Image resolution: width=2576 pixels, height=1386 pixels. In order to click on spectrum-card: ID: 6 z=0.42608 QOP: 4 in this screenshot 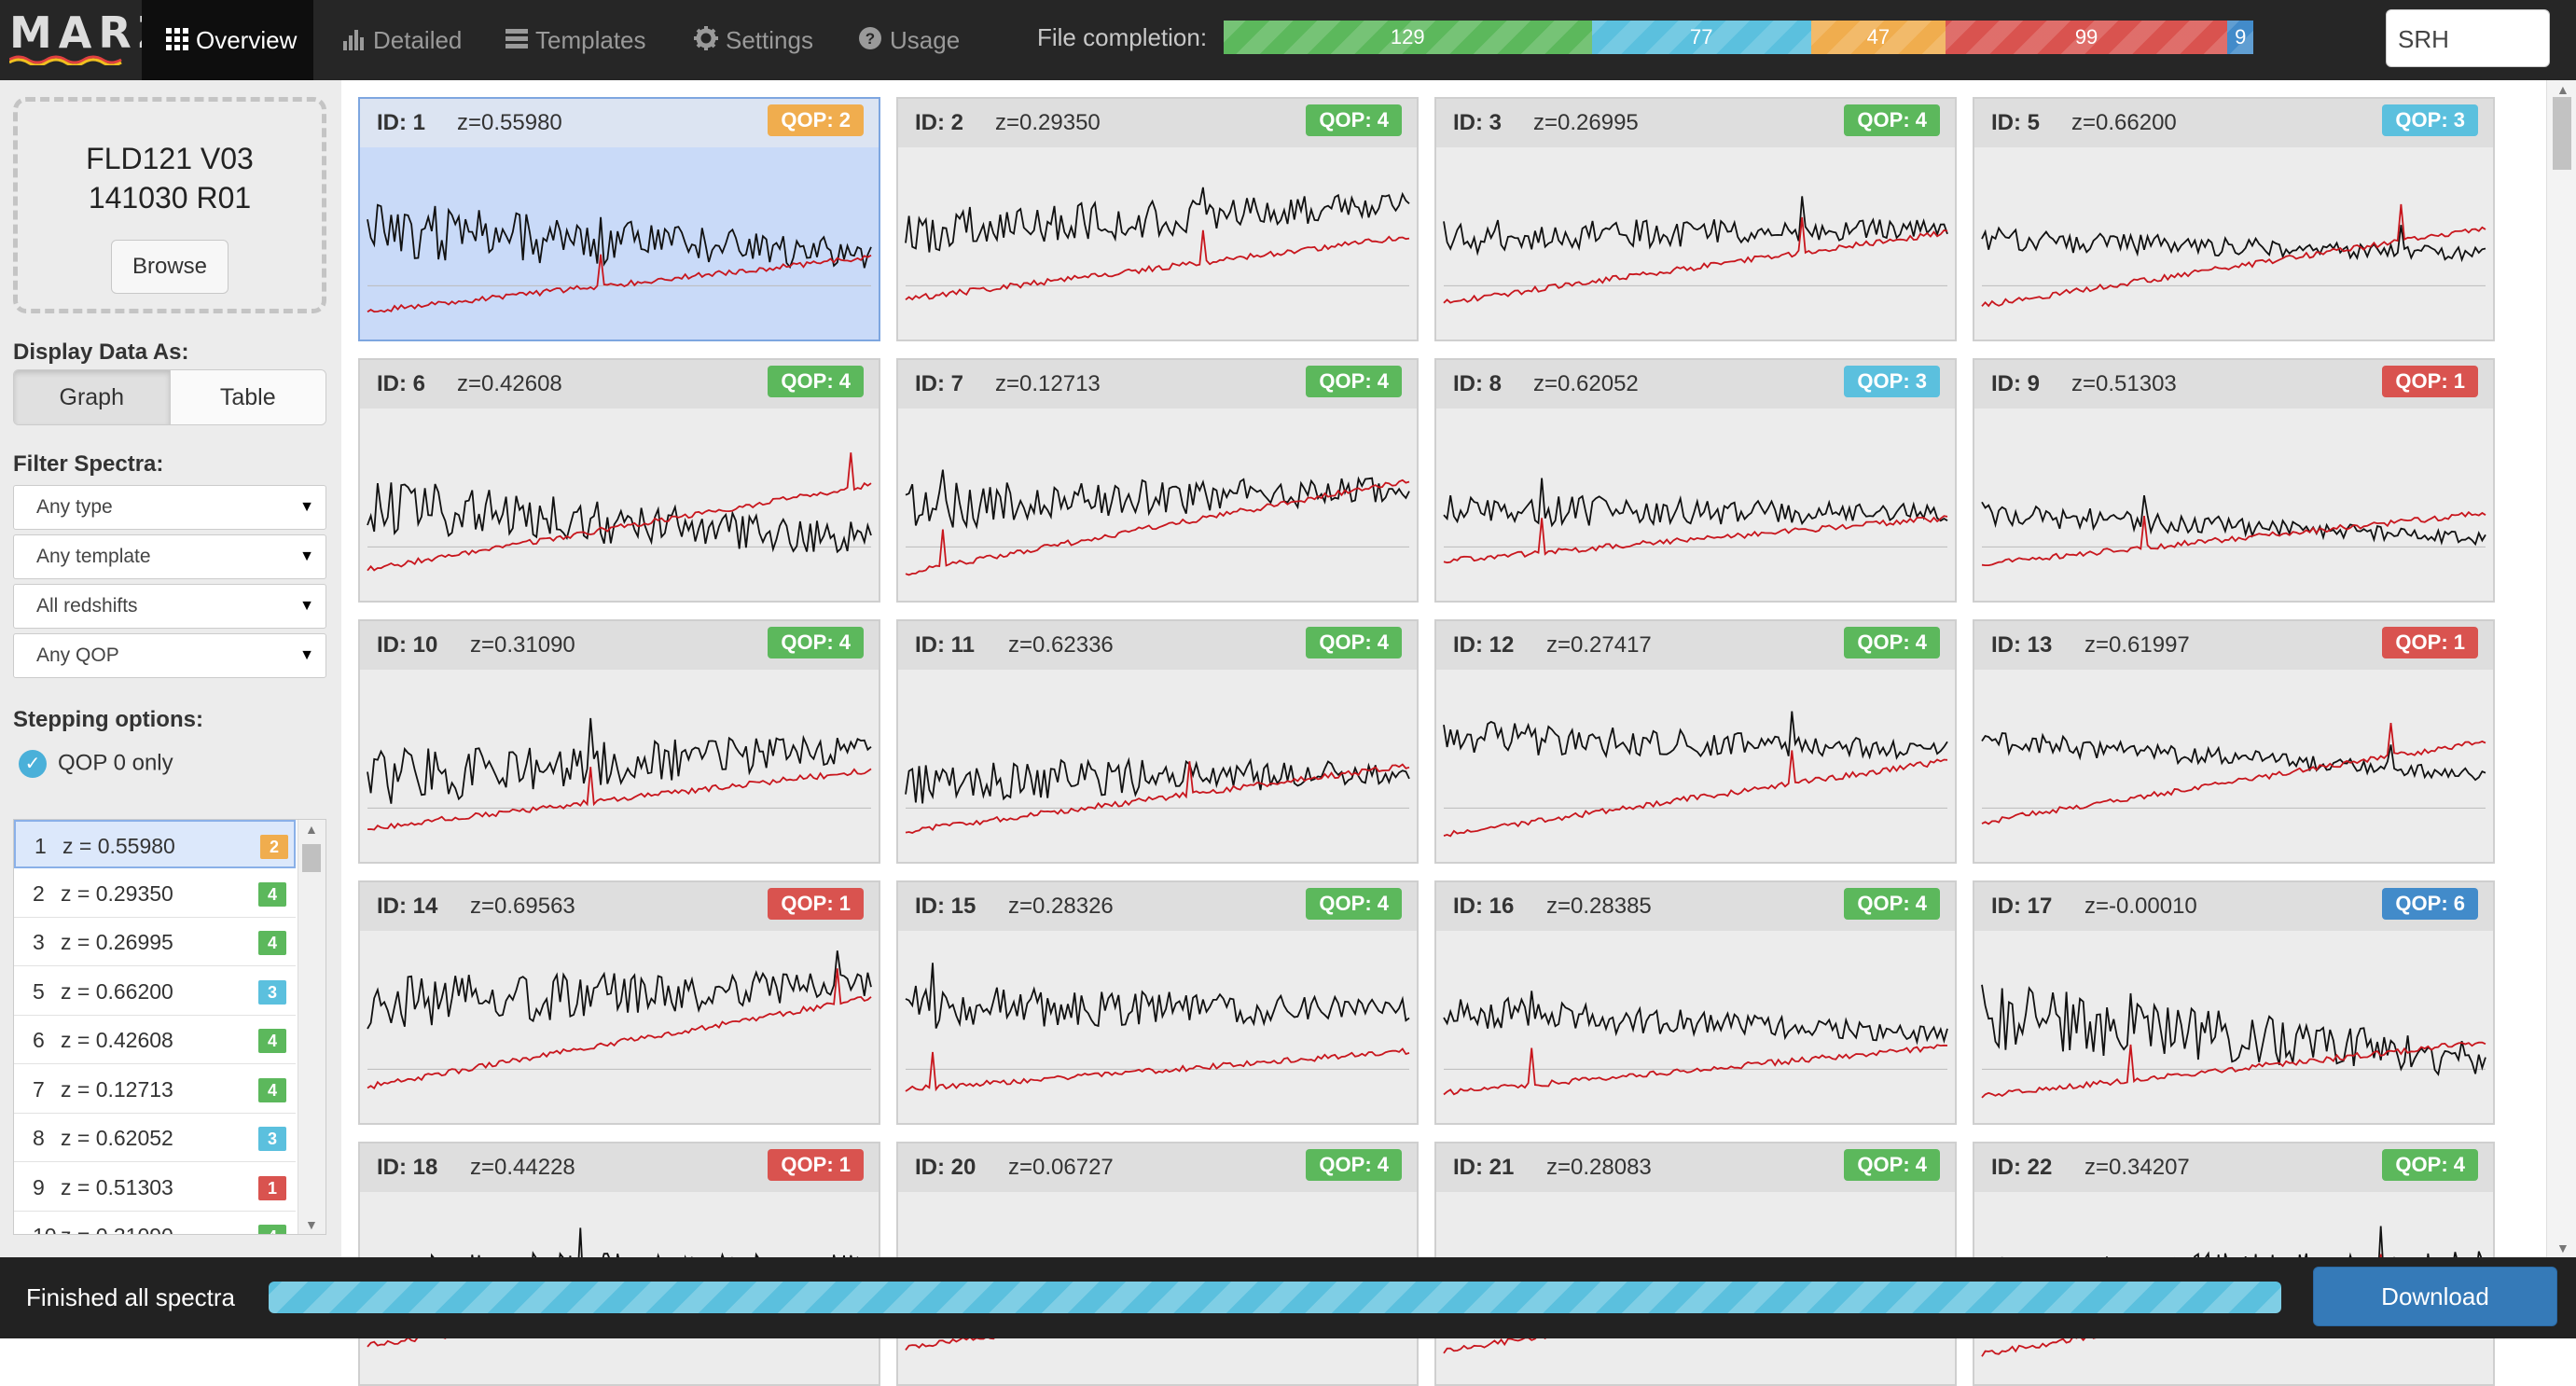, I will do `click(619, 480)`.